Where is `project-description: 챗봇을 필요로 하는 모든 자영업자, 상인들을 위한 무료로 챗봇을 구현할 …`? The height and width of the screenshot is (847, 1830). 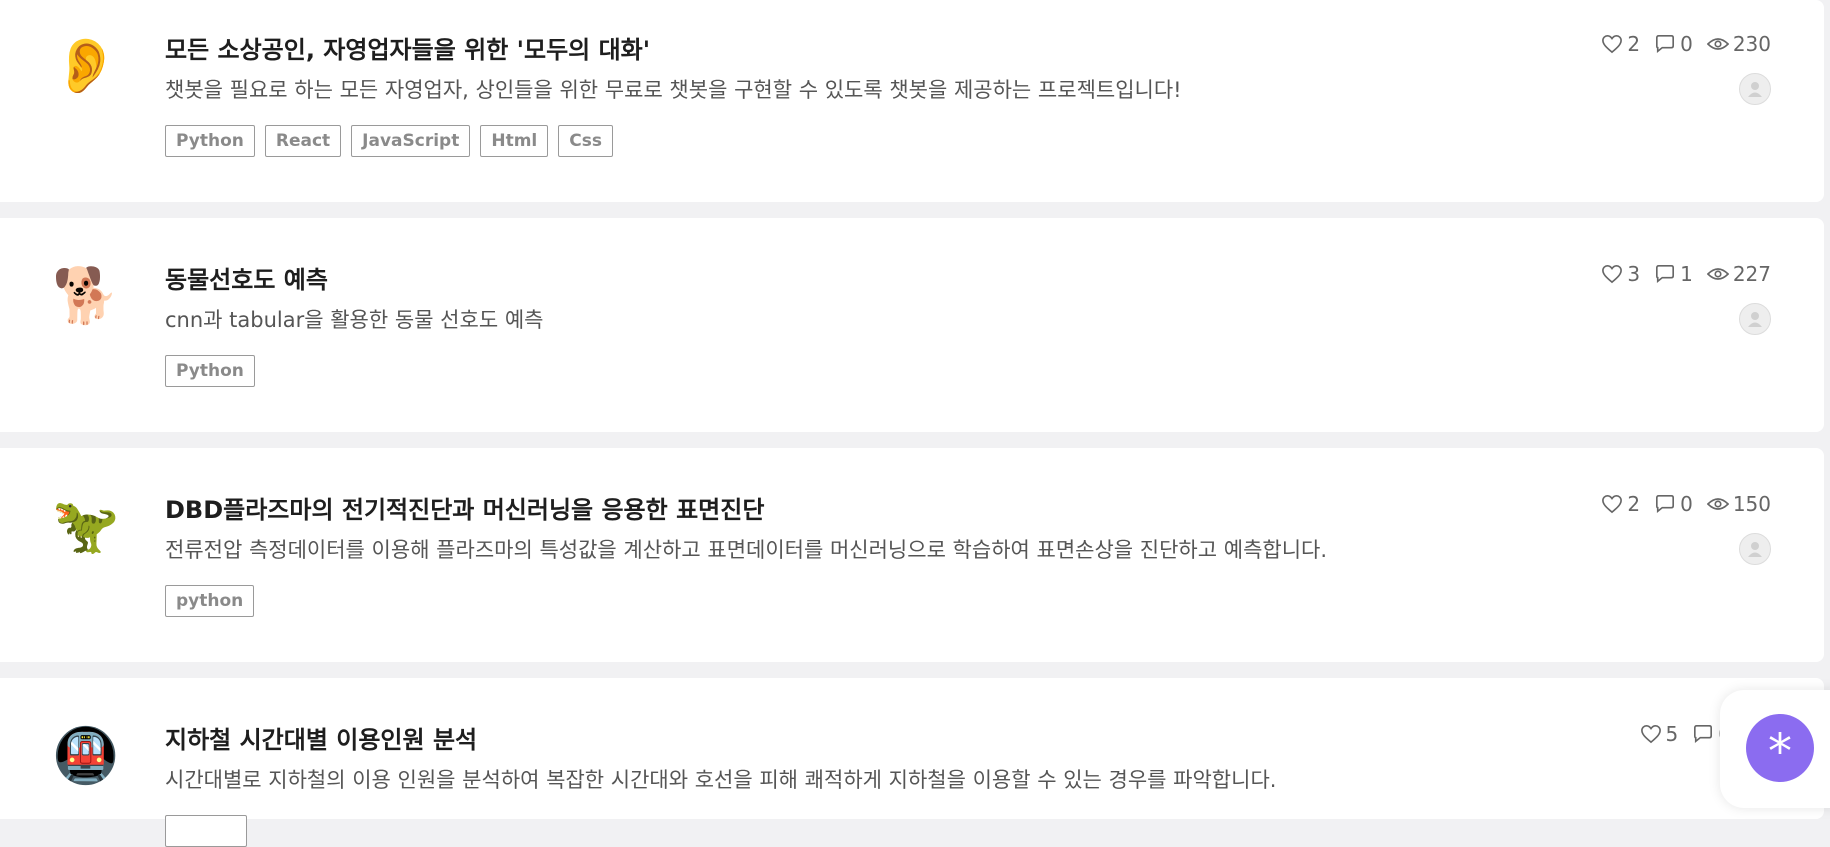 project-description: 챗봇을 필요로 하는 모든 자영업자, 상인들을 위한 무료로 챗봇을 구현할 … is located at coordinates (673, 90).